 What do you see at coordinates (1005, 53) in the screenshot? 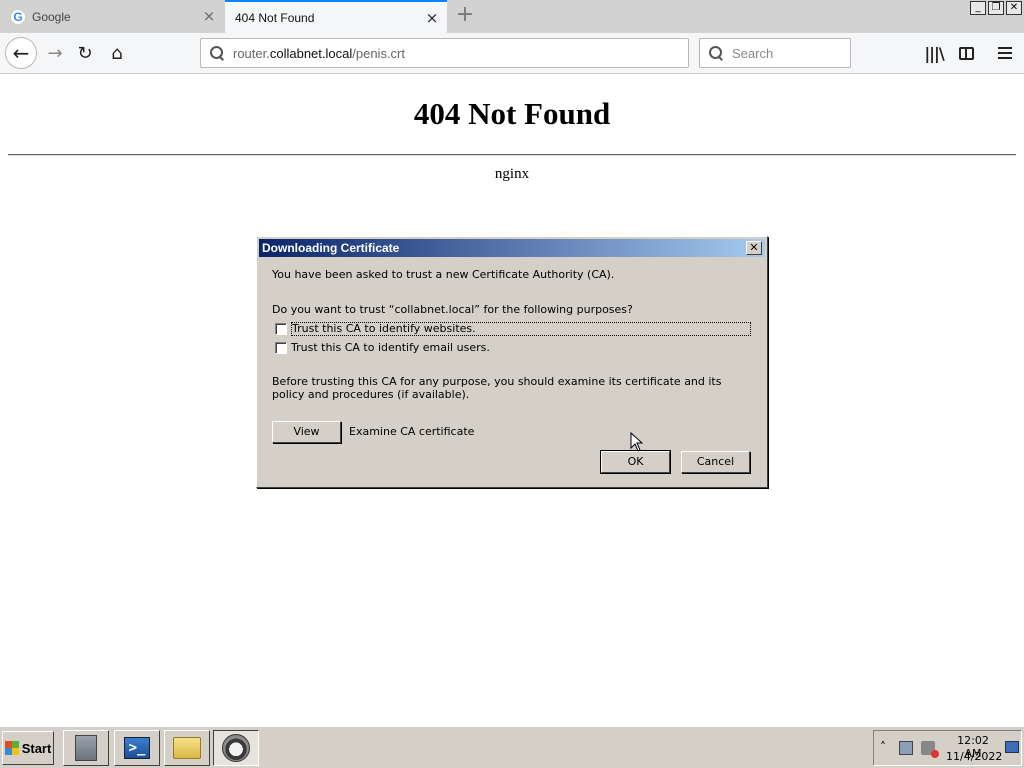
I see `hamburger-menu-icon` at bounding box center [1005, 53].